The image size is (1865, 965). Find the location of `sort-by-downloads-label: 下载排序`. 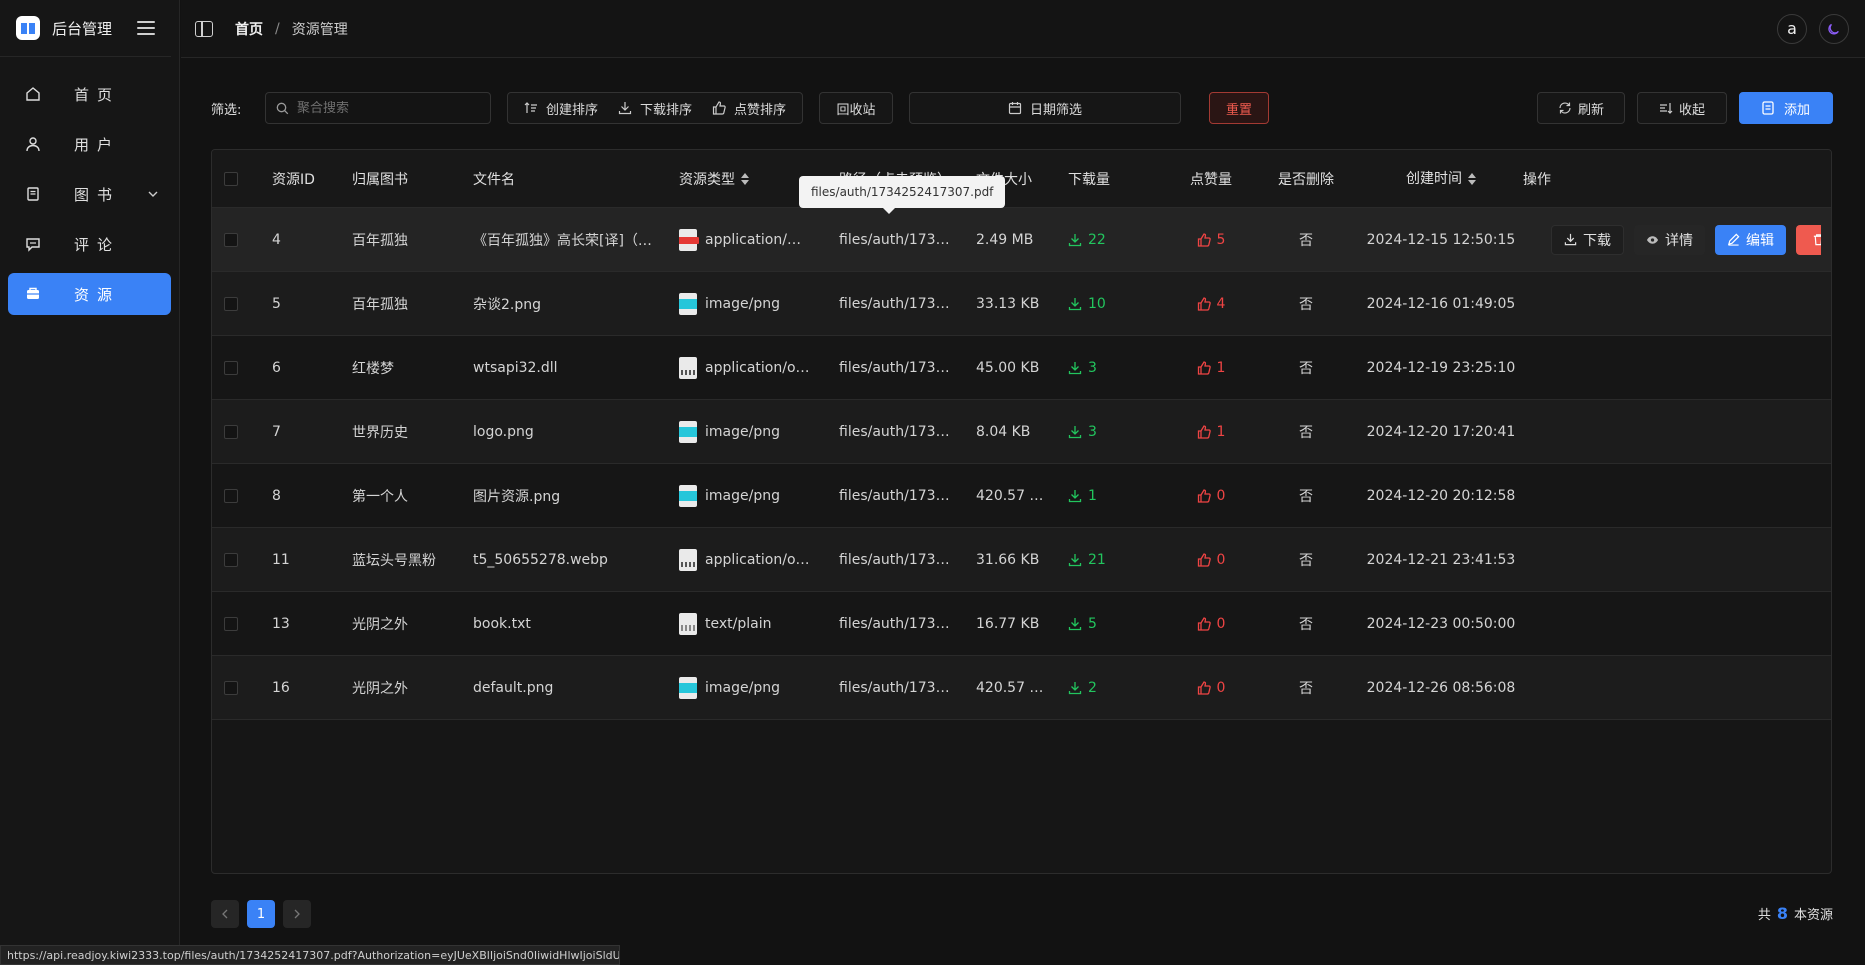

sort-by-downloads-label: 下载排序 is located at coordinates (666, 110).